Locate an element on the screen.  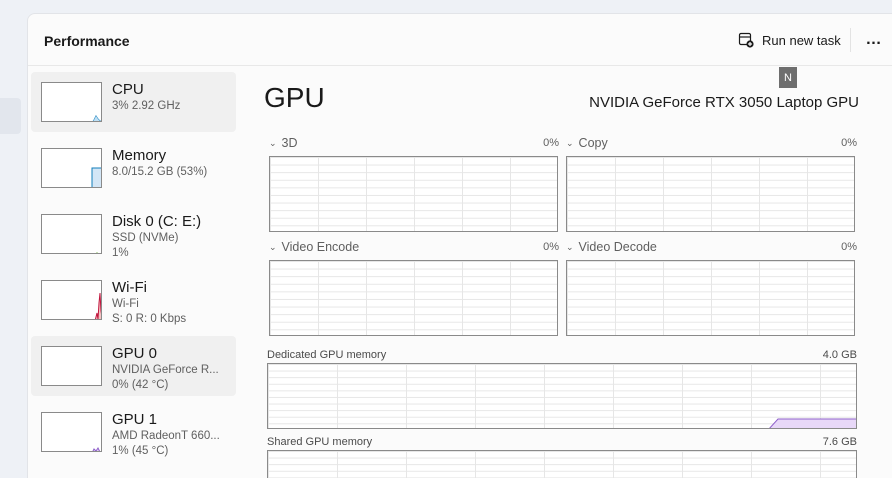
header-divider is located at coordinates (850, 40).